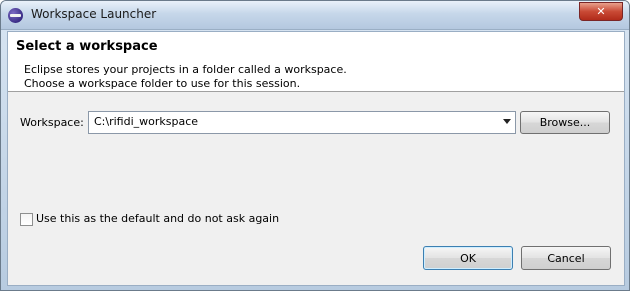 The width and height of the screenshot is (630, 291). What do you see at coordinates (468, 258) in the screenshot?
I see `ok-button: OK` at bounding box center [468, 258].